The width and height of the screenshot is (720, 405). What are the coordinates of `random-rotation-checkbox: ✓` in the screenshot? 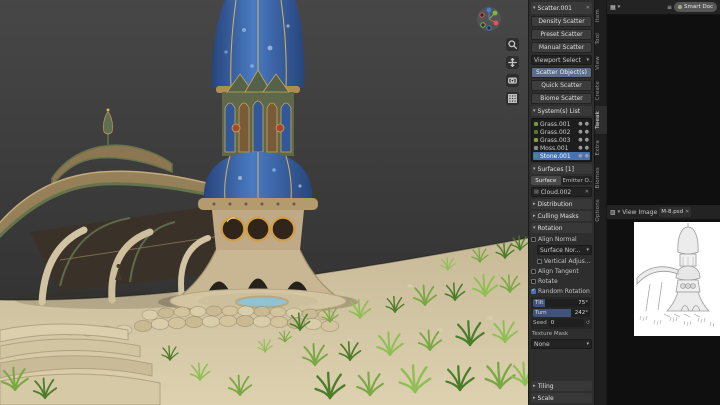 It's located at (533, 291).